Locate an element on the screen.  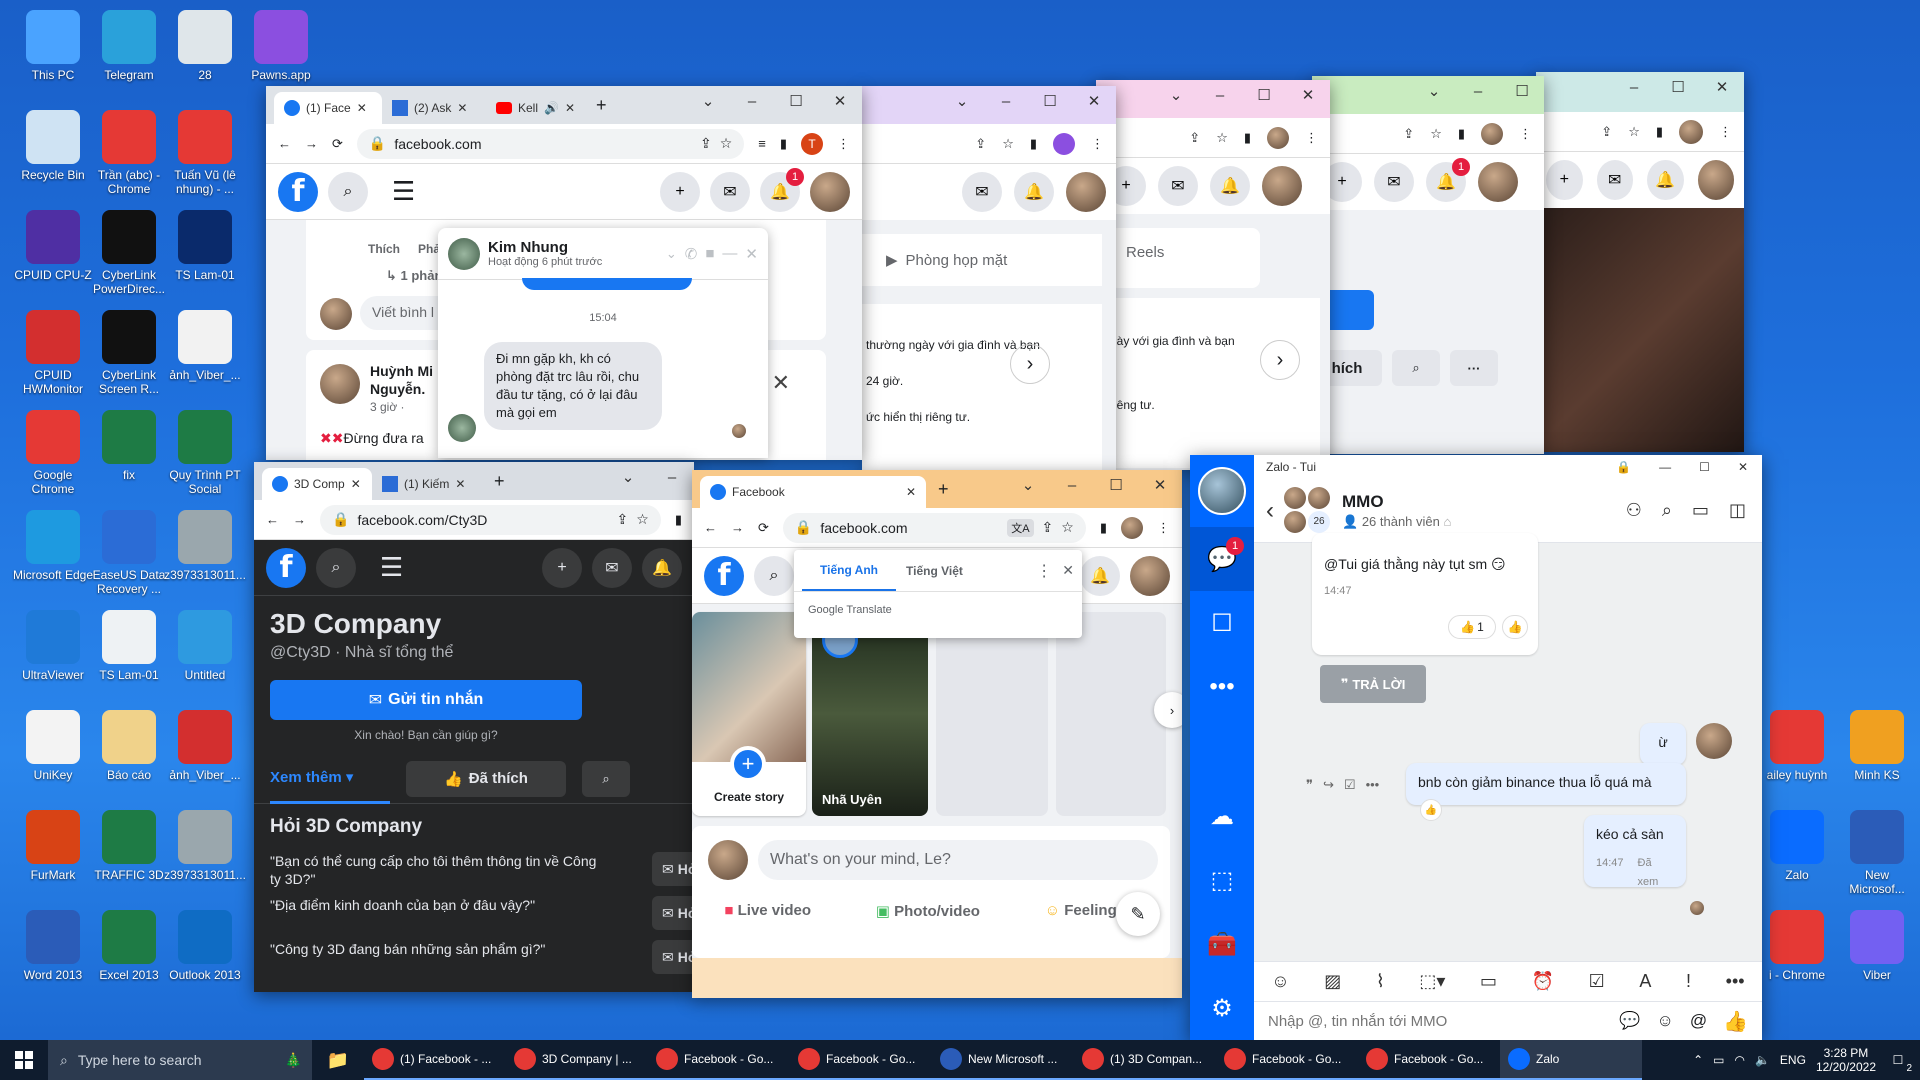
desktop-icon: i - Chrome is located at coordinates (1797, 958).